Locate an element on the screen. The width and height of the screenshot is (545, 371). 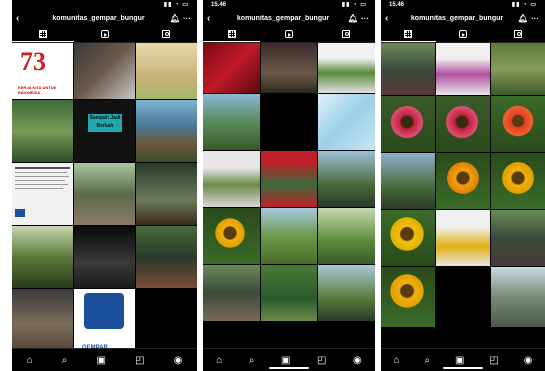
post-road is located at coordinates (518, 69).